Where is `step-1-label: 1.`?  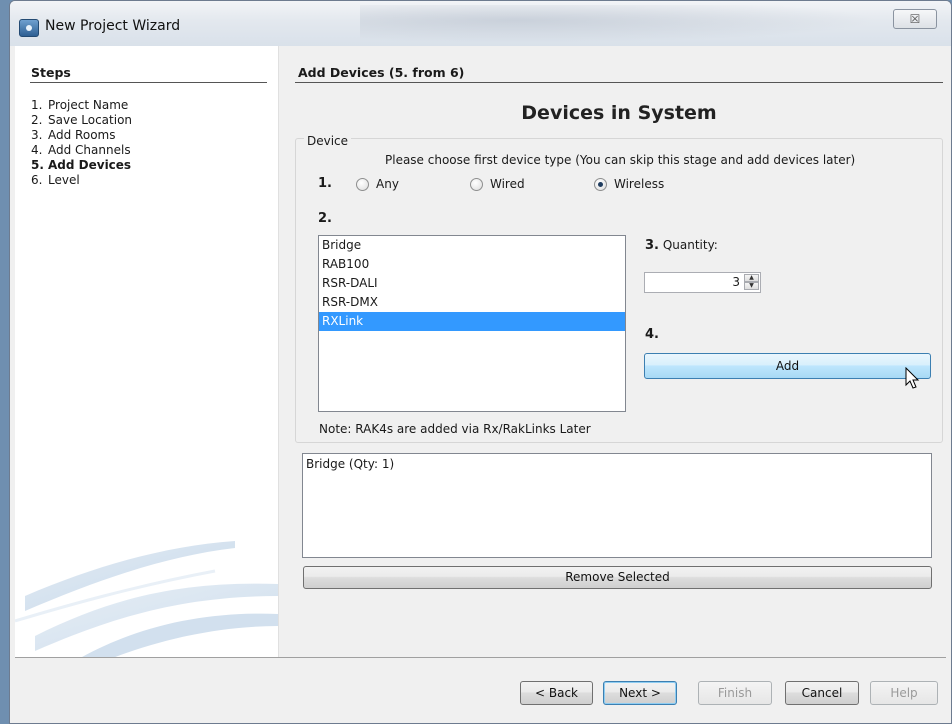
step-1-label: 1. is located at coordinates (325, 183).